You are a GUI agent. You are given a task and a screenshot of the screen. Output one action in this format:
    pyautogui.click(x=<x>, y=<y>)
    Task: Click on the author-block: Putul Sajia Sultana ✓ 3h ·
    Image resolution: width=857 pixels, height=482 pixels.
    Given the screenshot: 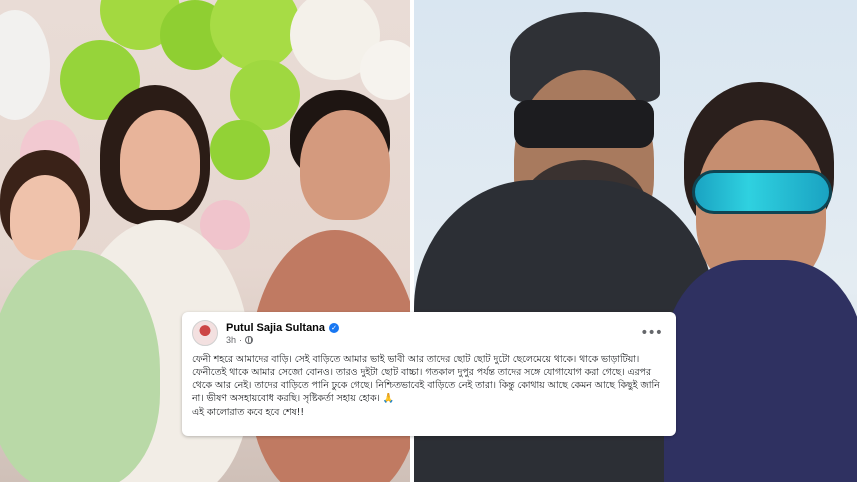 What is the action you would take?
    pyautogui.click(x=431, y=333)
    